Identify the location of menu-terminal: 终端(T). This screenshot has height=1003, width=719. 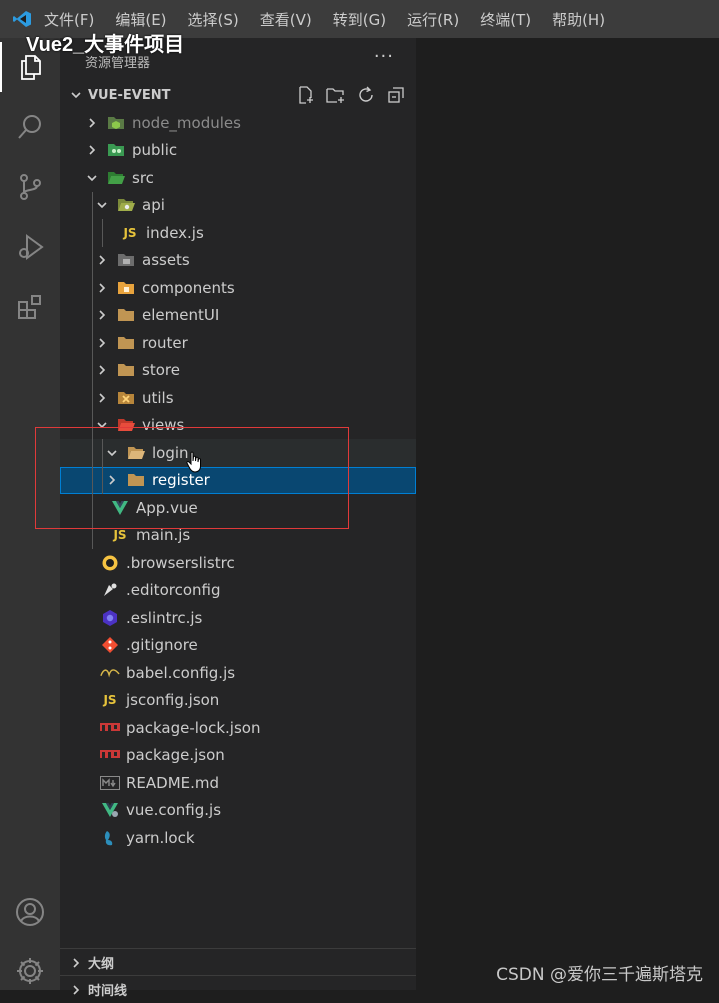
(505, 19).